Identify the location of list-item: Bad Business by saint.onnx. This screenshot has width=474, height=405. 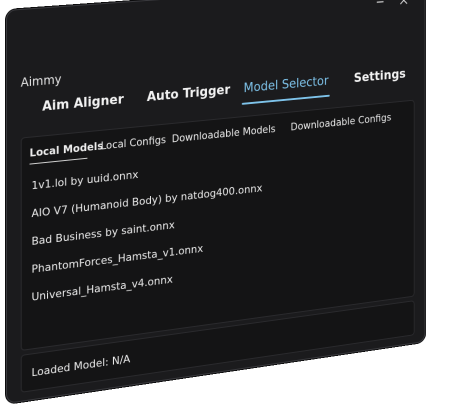
(102, 233).